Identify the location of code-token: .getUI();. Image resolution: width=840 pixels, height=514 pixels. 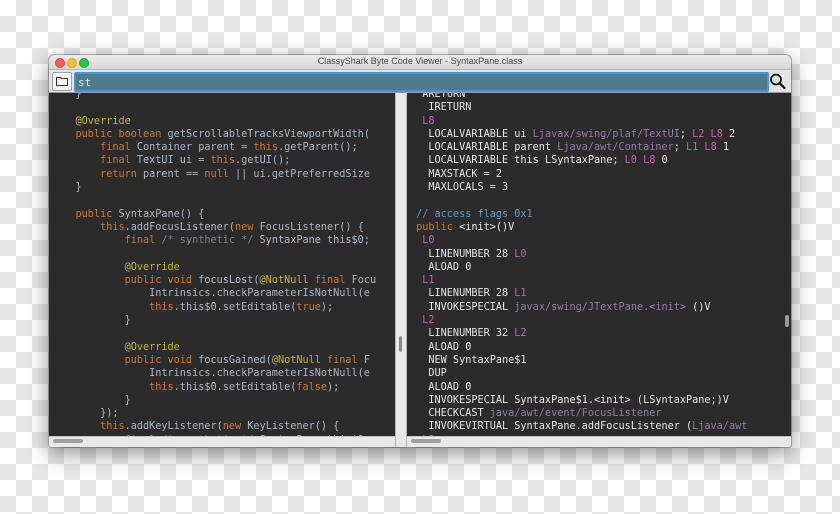
(263, 161).